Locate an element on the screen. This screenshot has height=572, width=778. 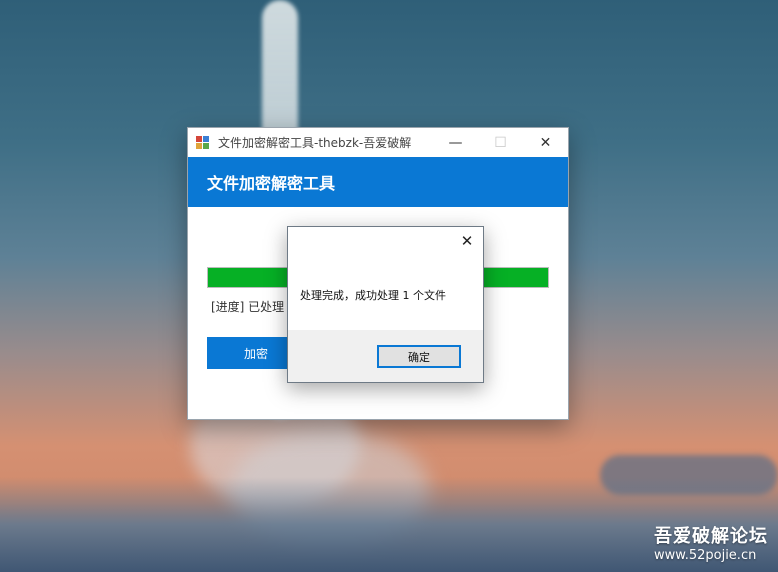
header-title: 文件加密解密工具 is located at coordinates (271, 183).